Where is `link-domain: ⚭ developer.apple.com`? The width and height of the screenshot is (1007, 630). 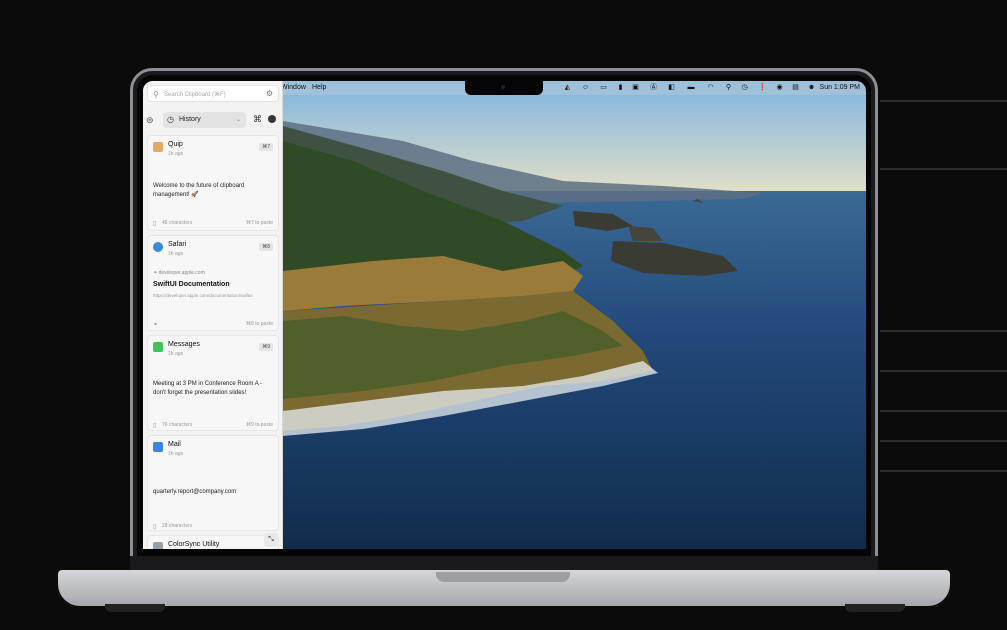 link-domain: ⚭ developer.apple.com is located at coordinates (179, 273).